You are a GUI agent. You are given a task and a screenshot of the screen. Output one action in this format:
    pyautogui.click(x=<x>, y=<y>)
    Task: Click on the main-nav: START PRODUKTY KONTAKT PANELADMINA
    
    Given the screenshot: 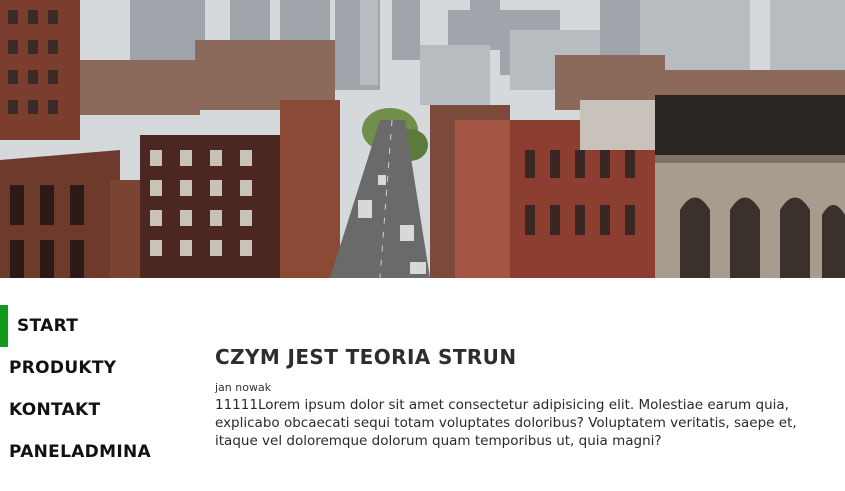 What is the action you would take?
    pyautogui.click(x=95, y=389)
    